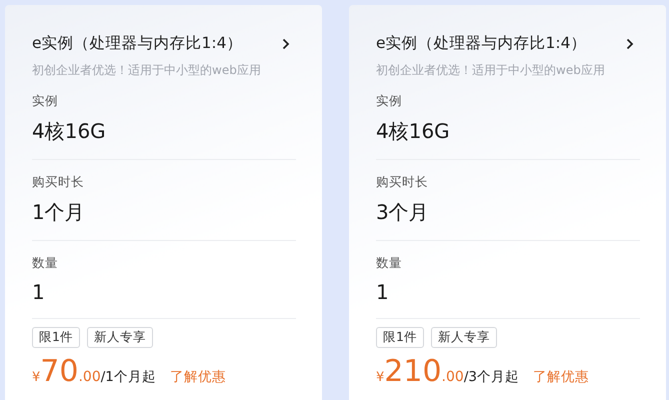 This screenshot has width=669, height=400. I want to click on price-unit: /1个月起, so click(128, 377).